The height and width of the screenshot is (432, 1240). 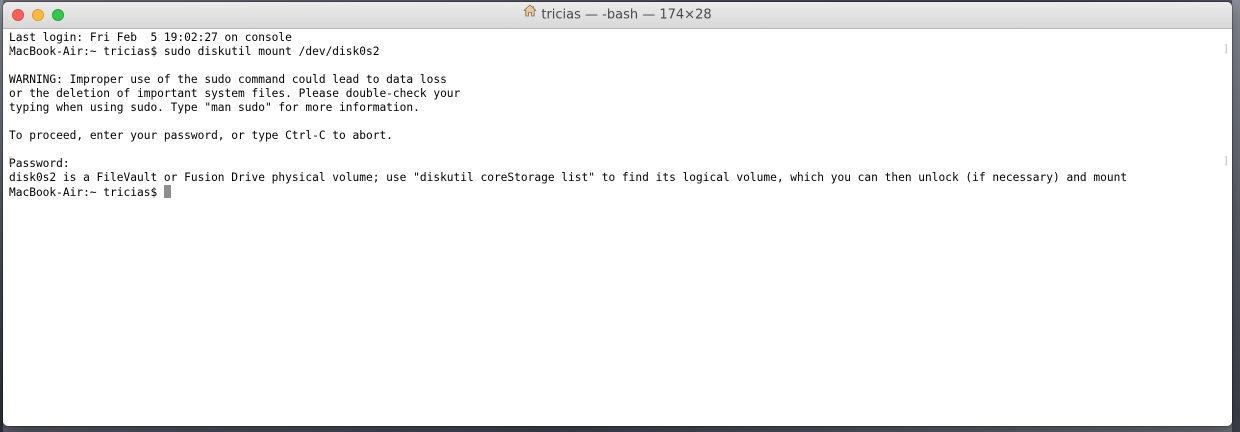 What do you see at coordinates (167, 191) in the screenshot?
I see `text-cursor` at bounding box center [167, 191].